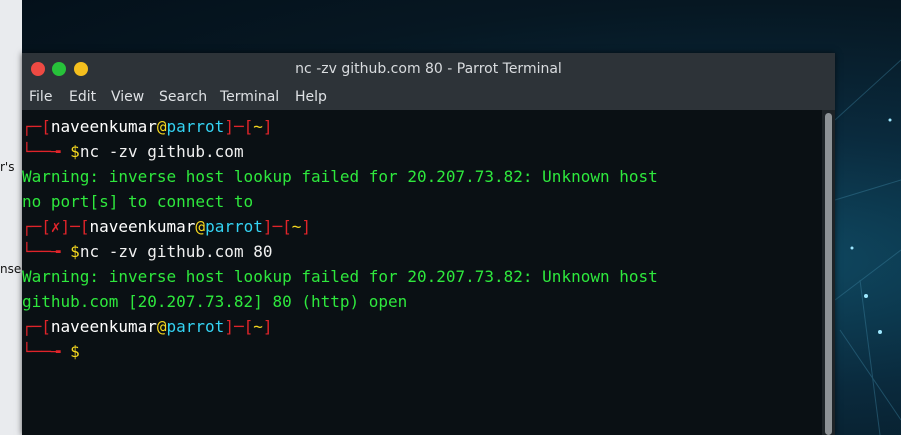  I want to click on menu-file: File, so click(40, 97).